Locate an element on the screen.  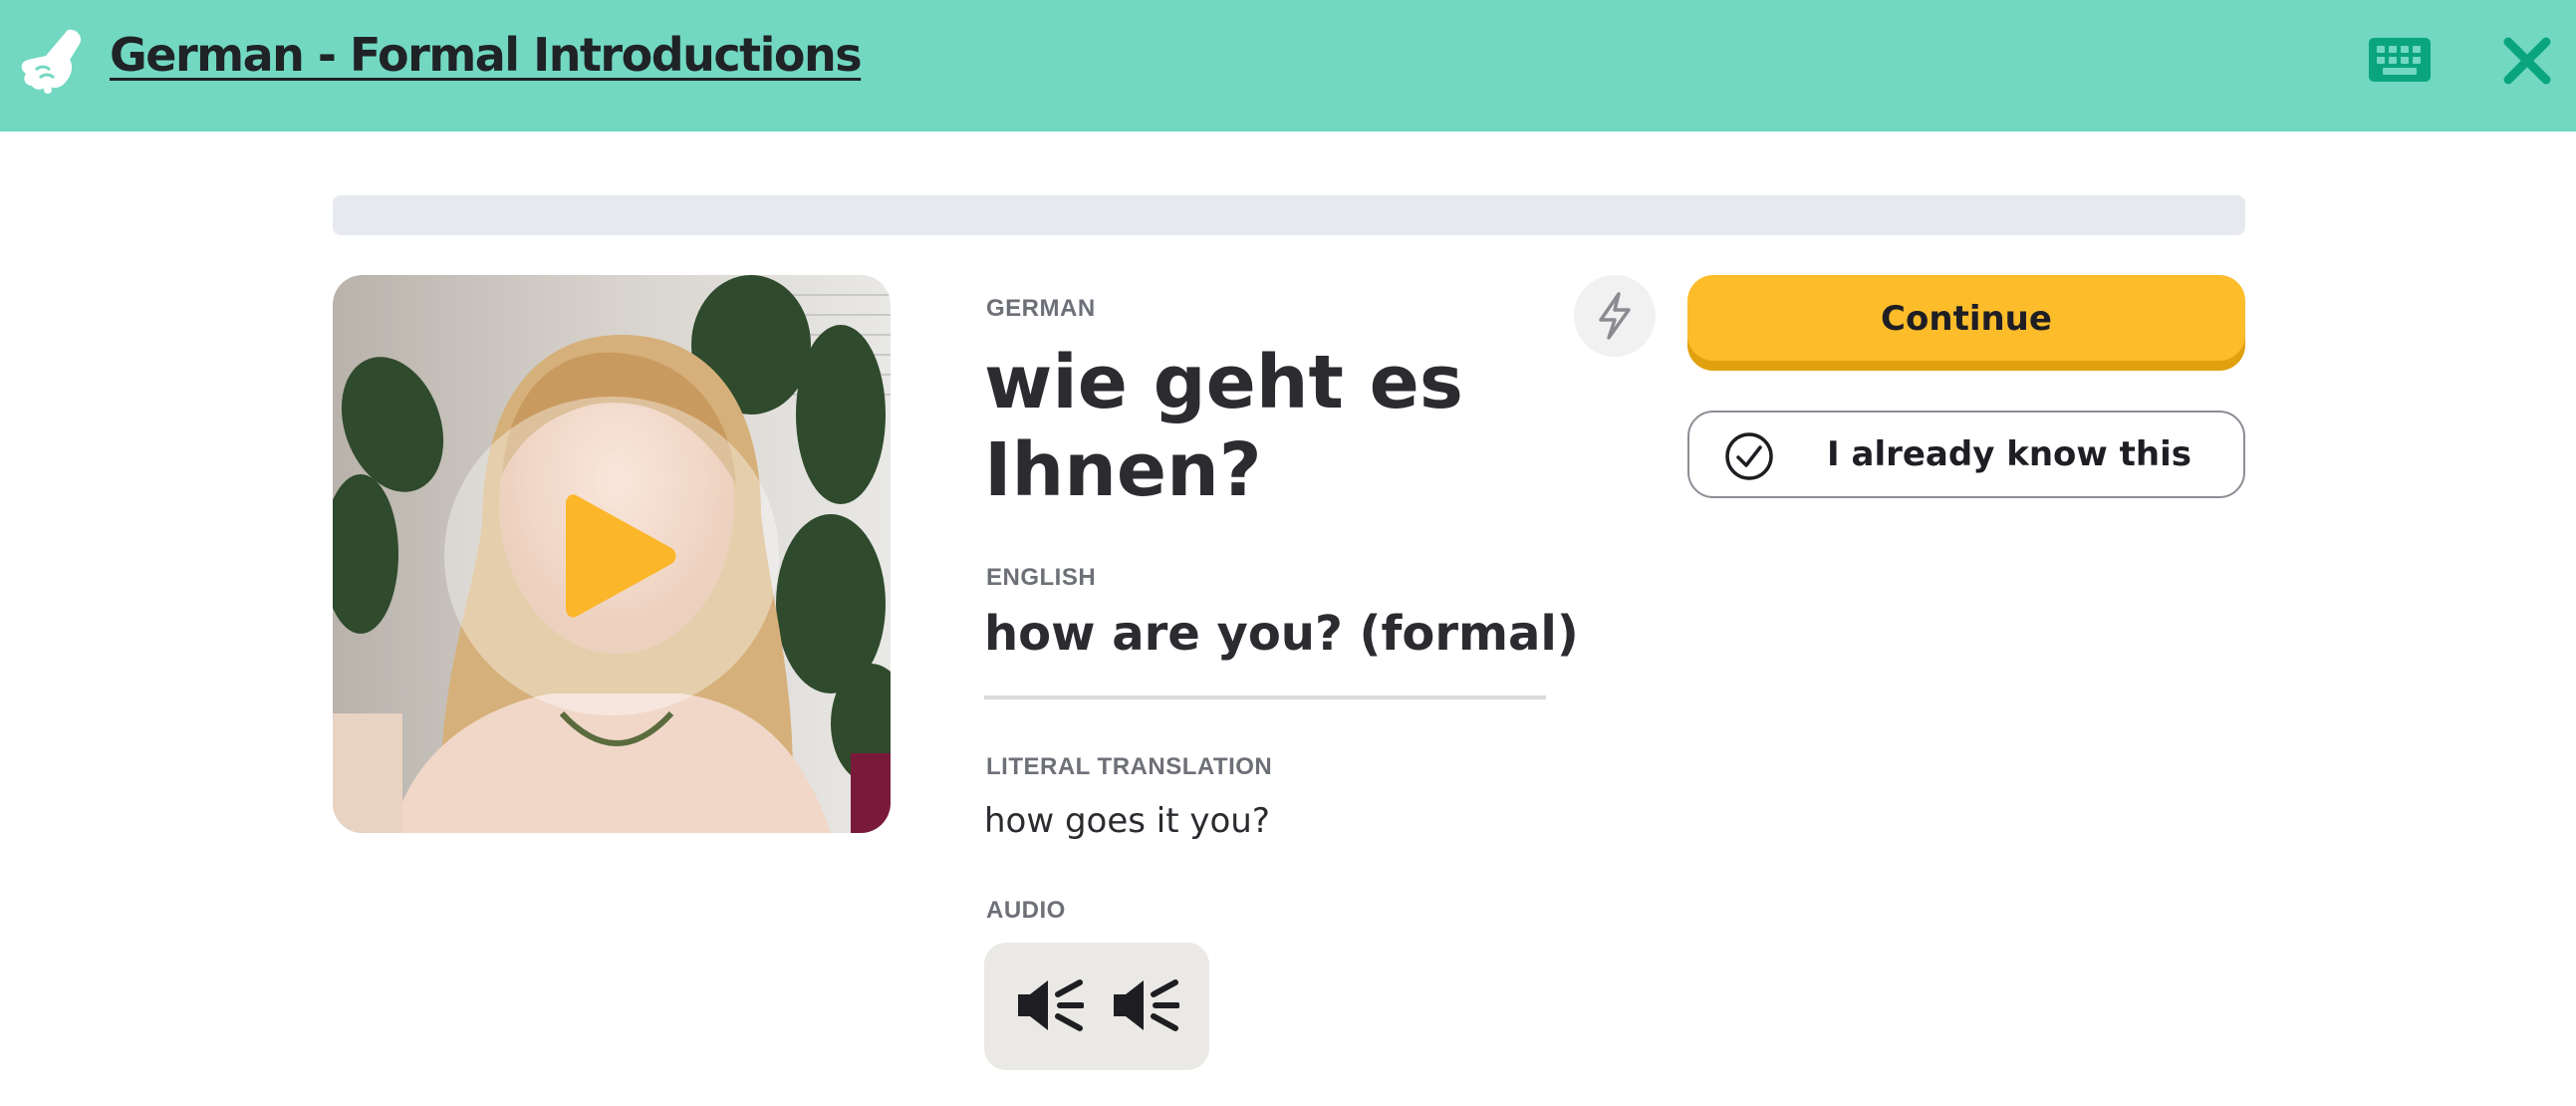
divider is located at coordinates (1265, 697).